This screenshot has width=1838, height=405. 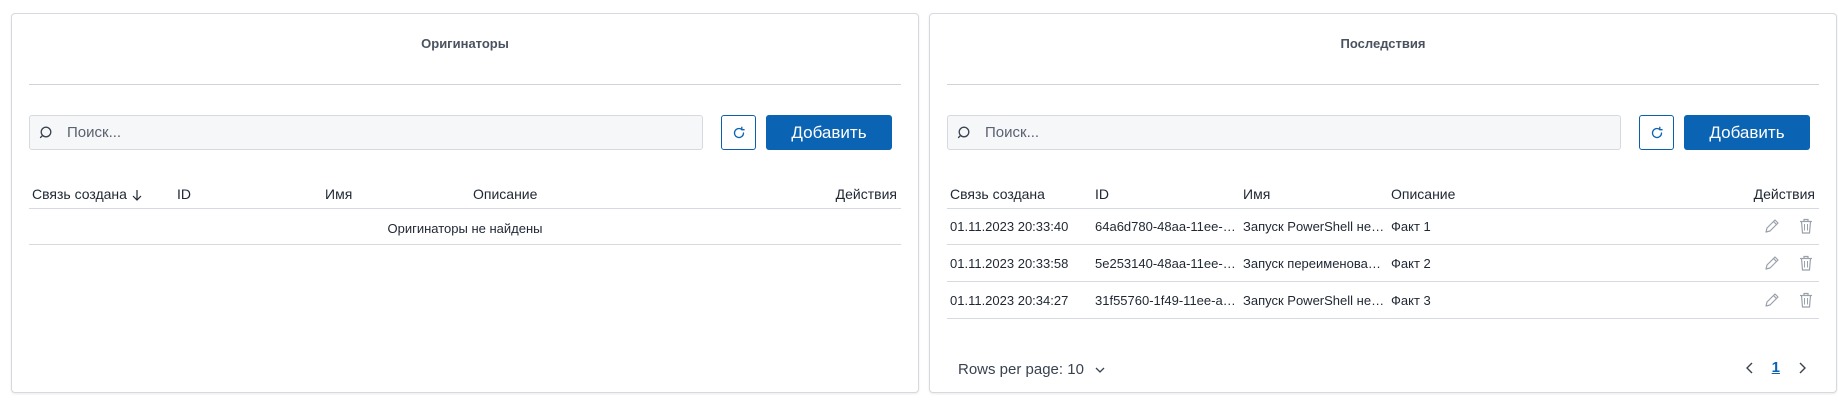 I want to click on rows-per-page-select: Rows per page: 10, so click(x=1032, y=369).